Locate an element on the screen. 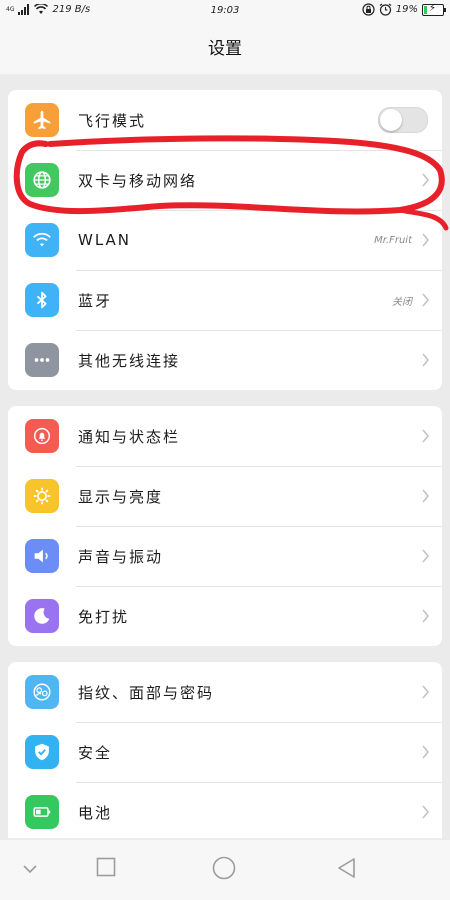 The width and height of the screenshot is (450, 900). sun-icon is located at coordinates (42, 496).